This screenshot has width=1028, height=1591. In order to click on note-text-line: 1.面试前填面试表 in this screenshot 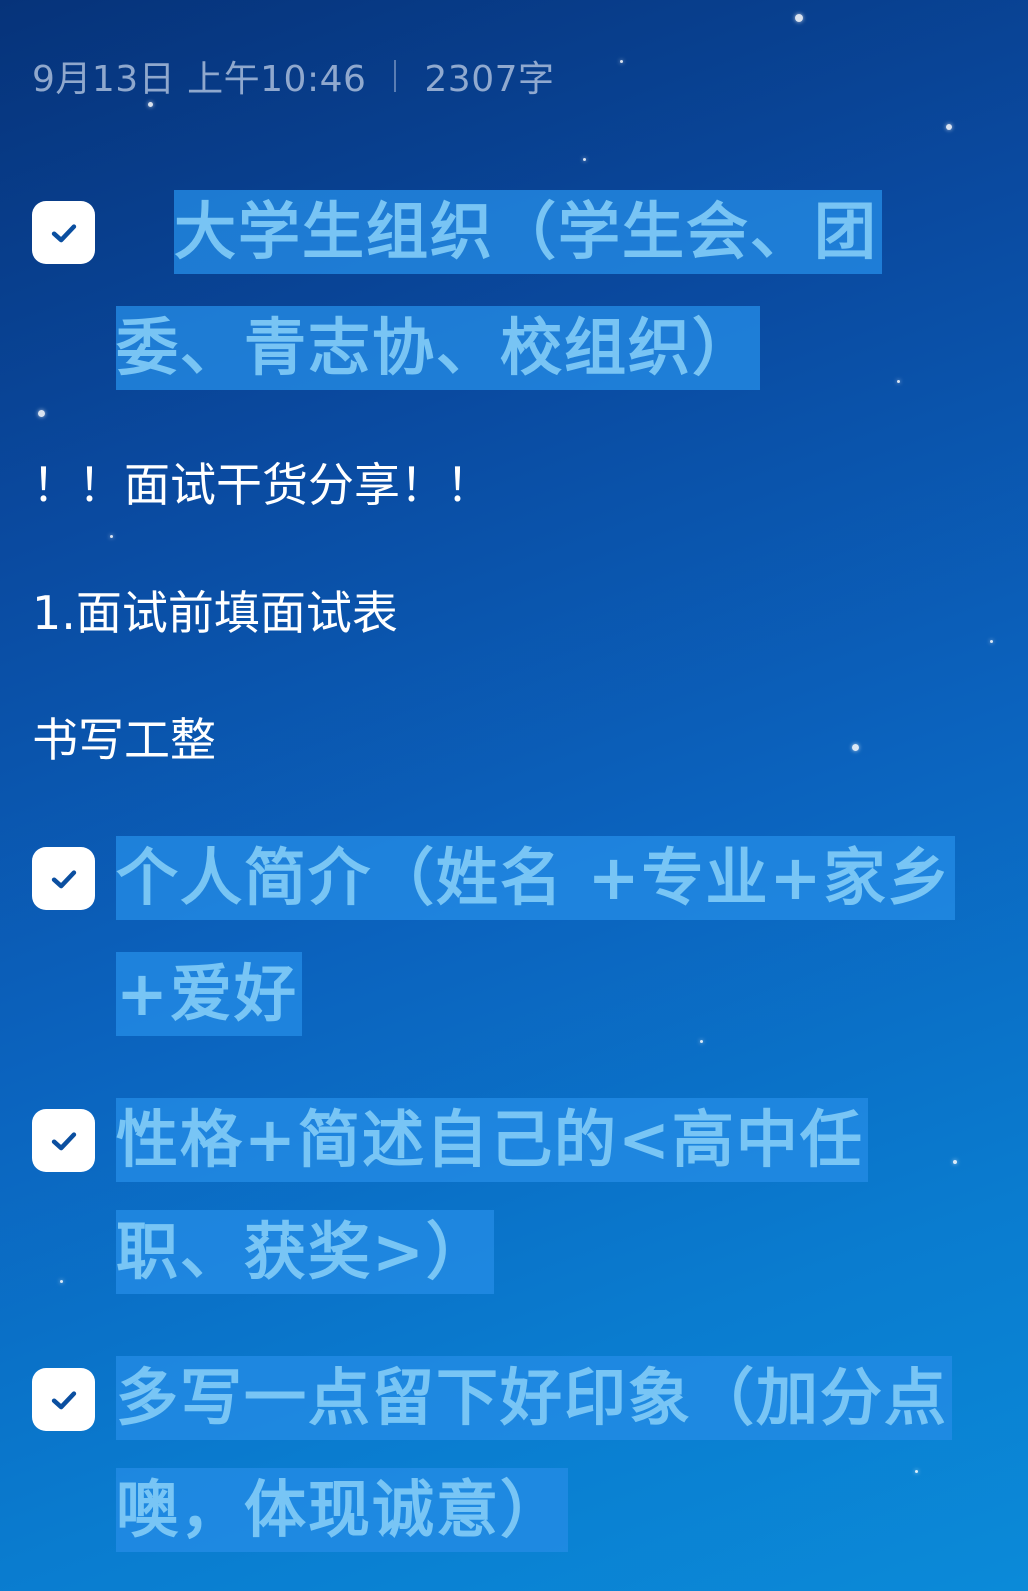, I will do `click(215, 613)`.